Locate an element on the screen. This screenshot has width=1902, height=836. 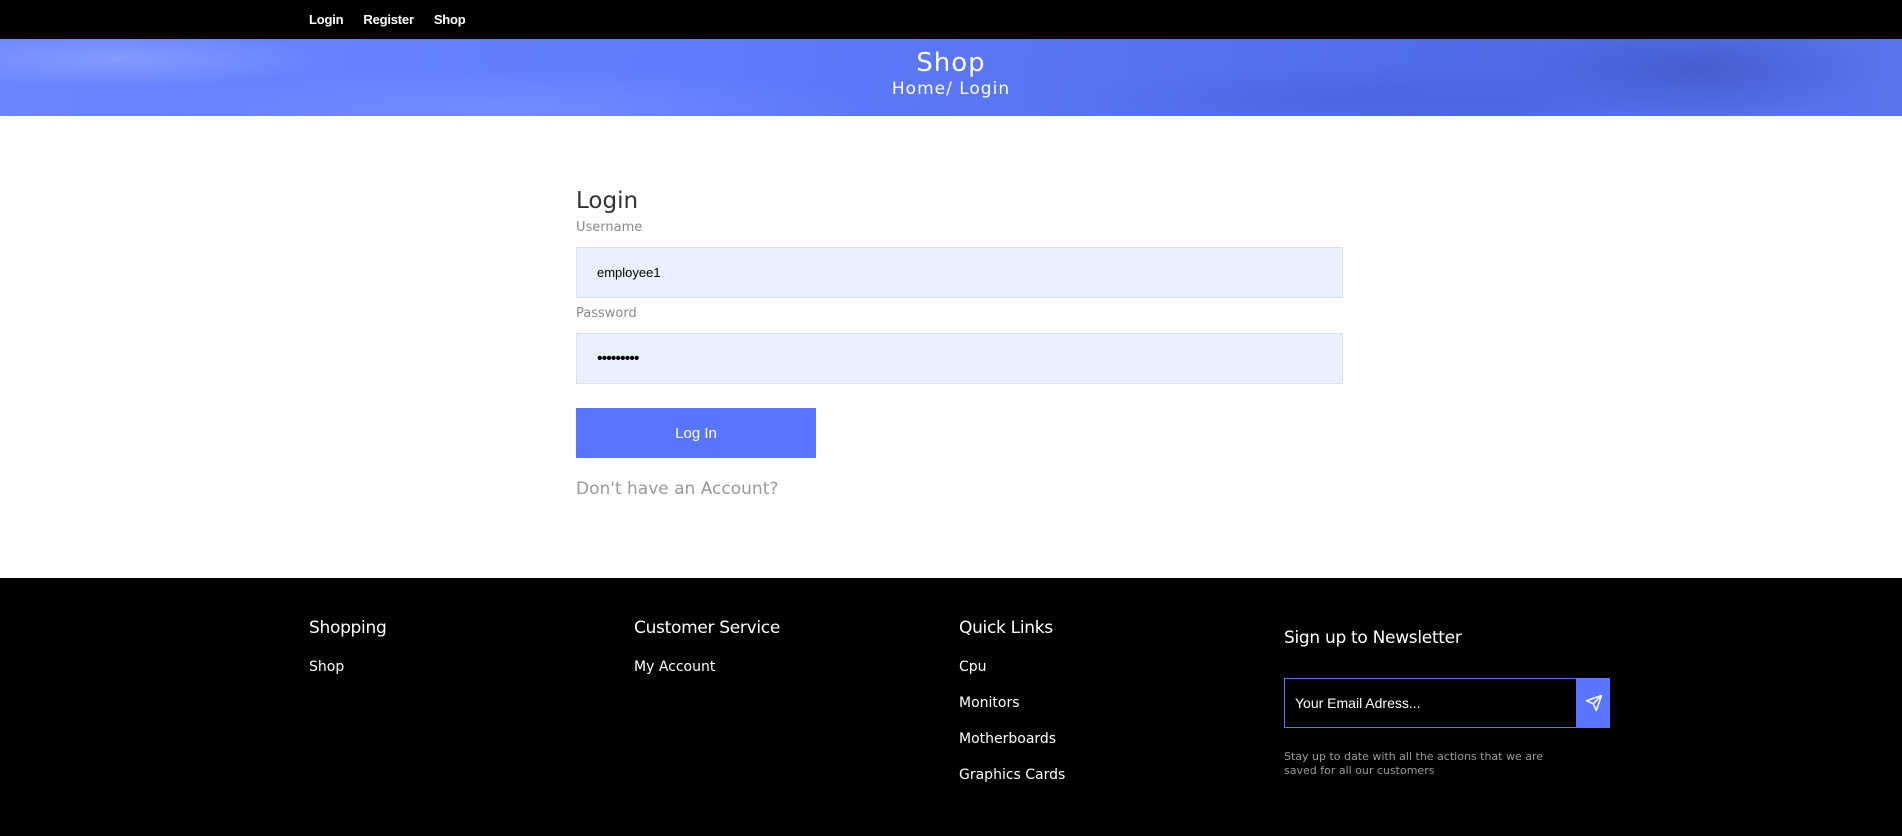
top-nav: Login Register Shop is located at coordinates (951, 19).